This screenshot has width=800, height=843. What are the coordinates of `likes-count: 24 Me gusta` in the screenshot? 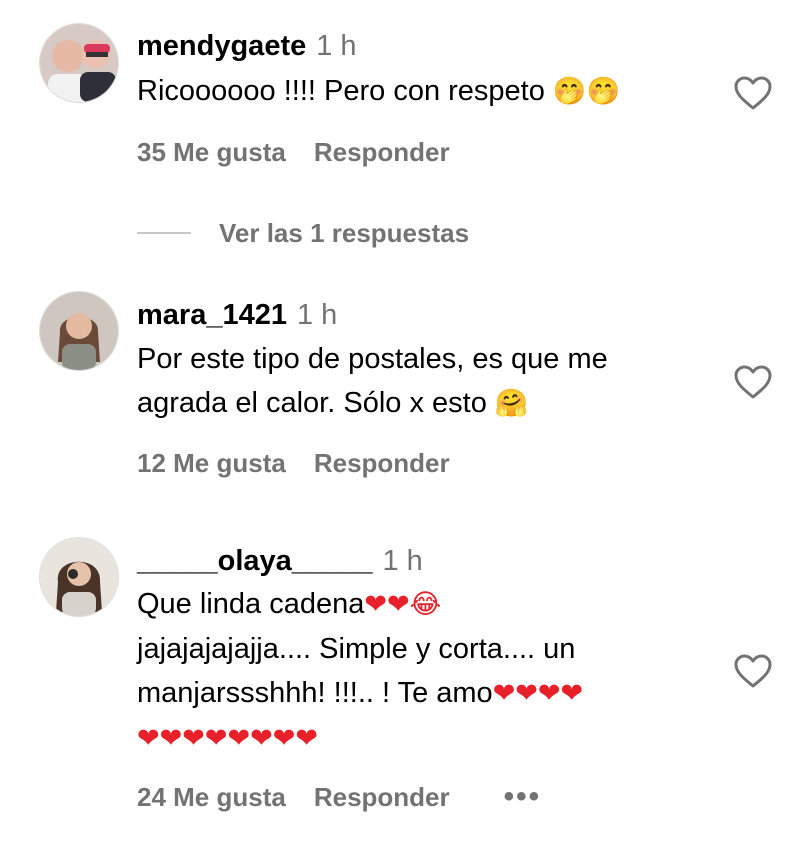 It's located at (211, 797).